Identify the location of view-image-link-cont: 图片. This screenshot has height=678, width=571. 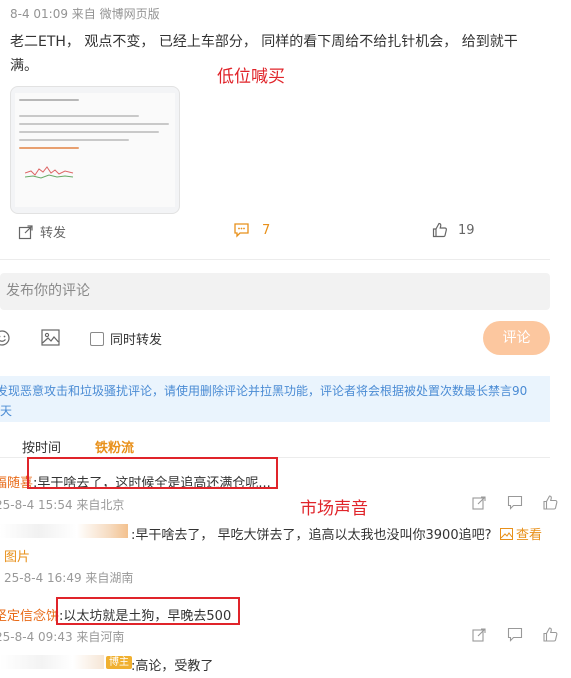
(17, 555).